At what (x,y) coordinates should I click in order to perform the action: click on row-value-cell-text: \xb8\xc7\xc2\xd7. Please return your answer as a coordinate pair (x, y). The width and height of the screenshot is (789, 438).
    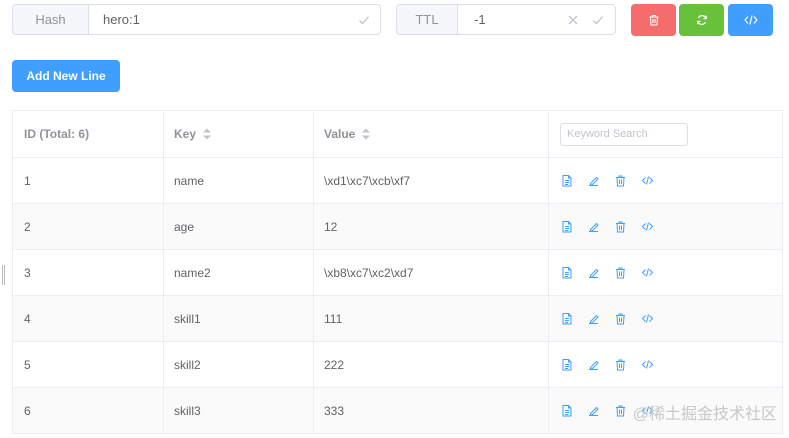
    Looking at the image, I should click on (369, 272).